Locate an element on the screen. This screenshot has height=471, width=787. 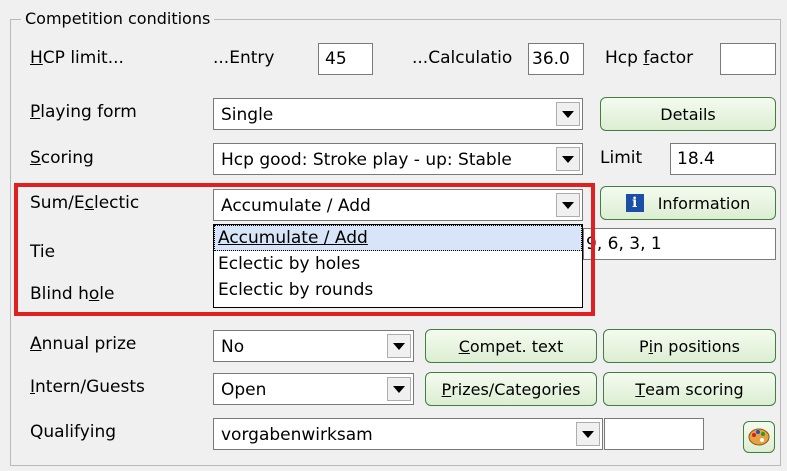
qualifying-value: vorgabenwirksam is located at coordinates (297, 435).